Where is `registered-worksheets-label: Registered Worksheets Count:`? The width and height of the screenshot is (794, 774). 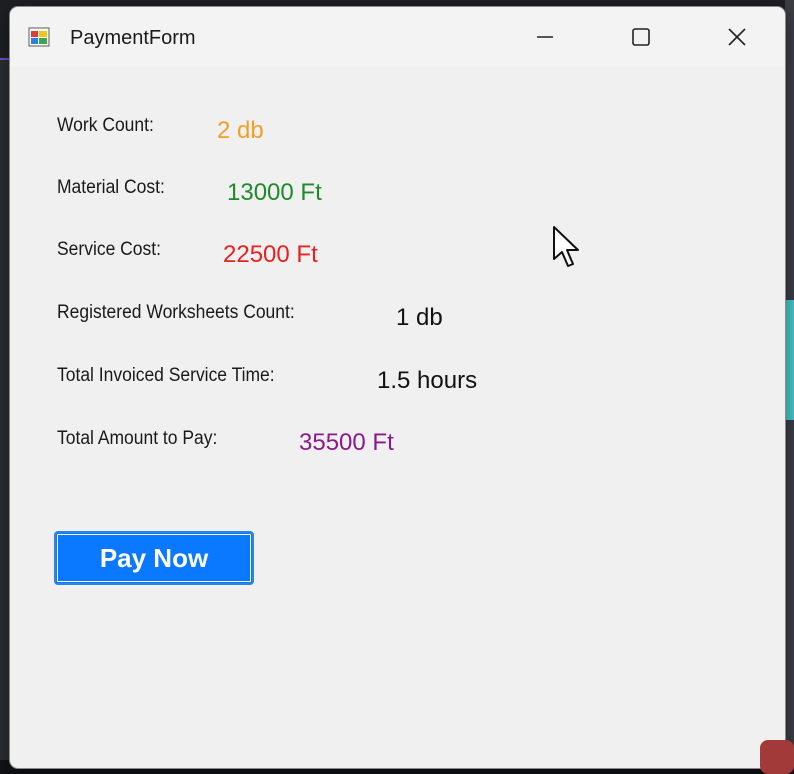 registered-worksheets-label: Registered Worksheets Count: is located at coordinates (176, 312).